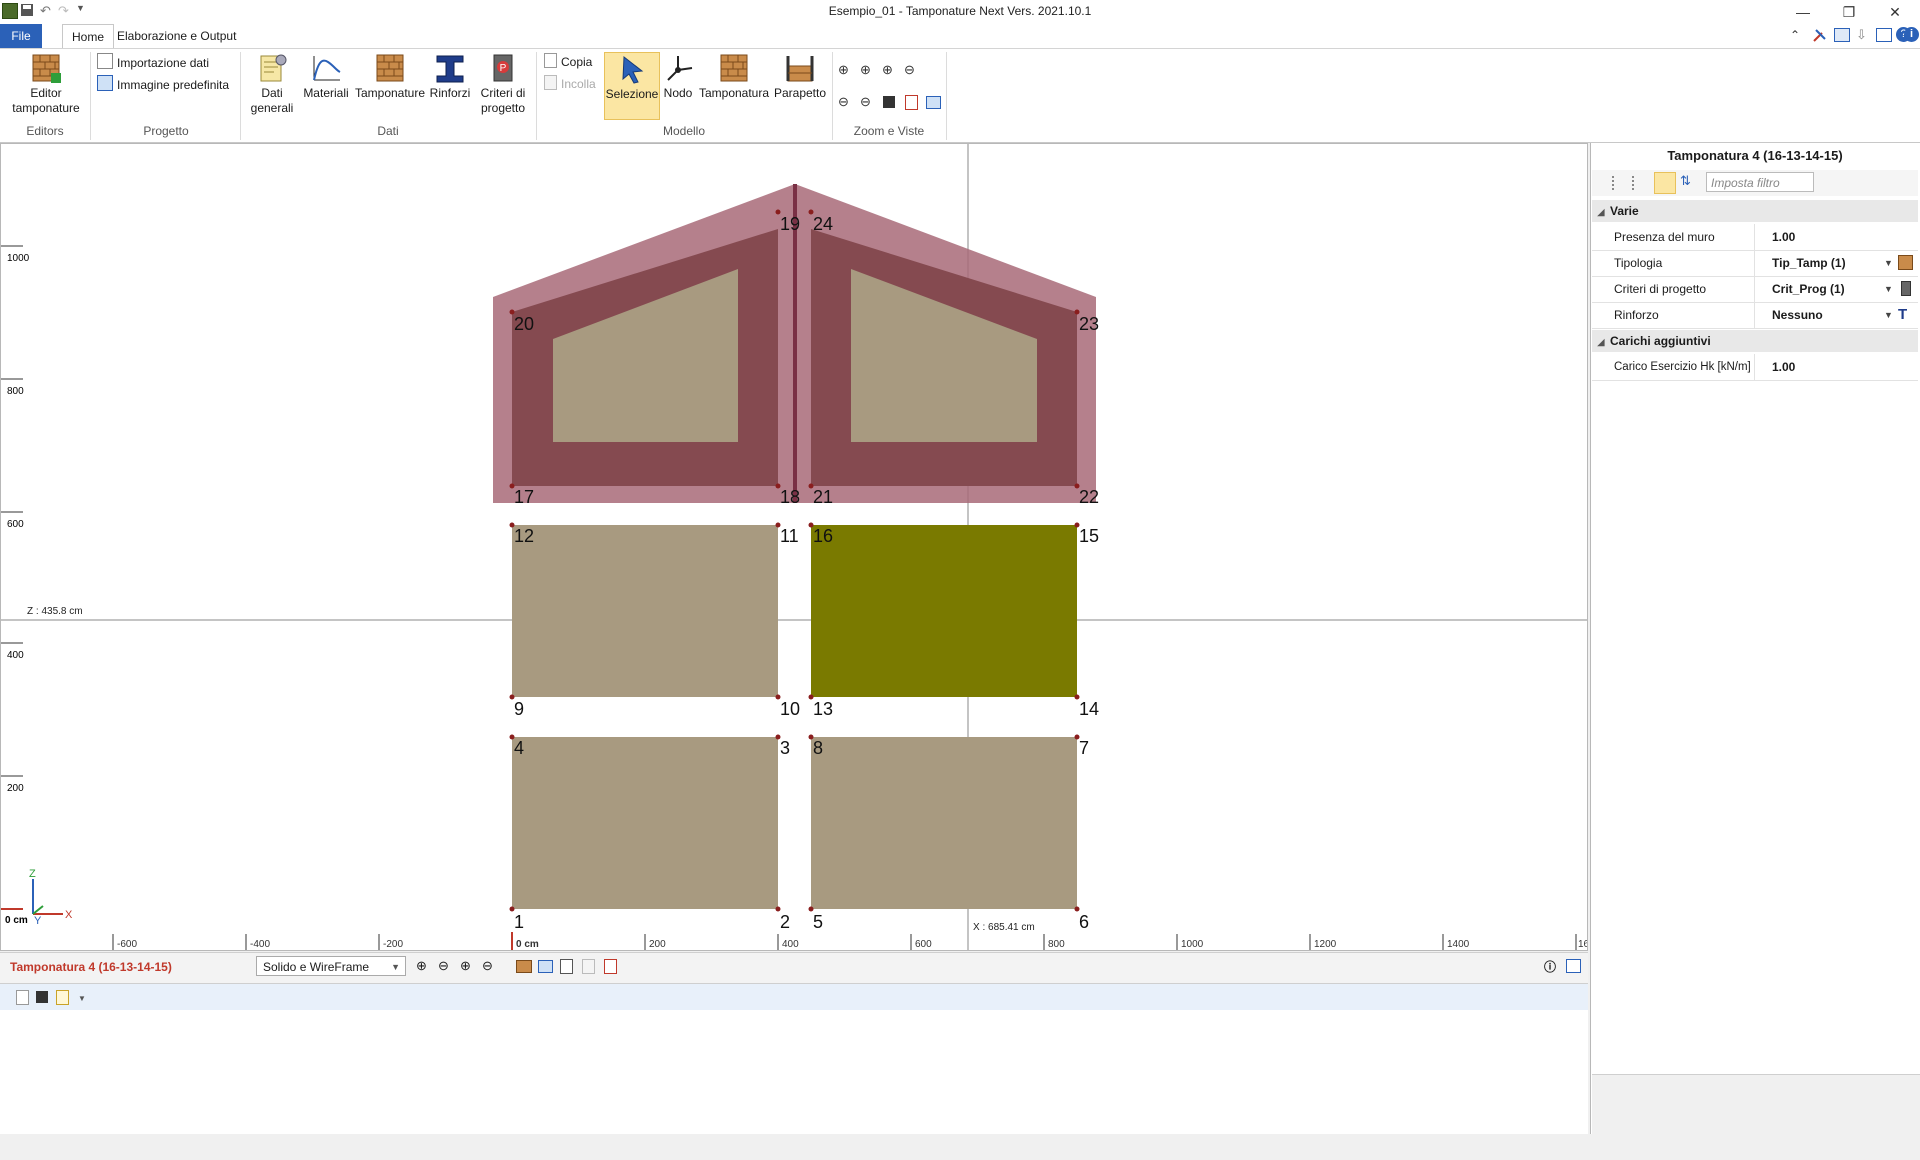 This screenshot has height=1160, width=1920. I want to click on property-value: Crit_Prog (1), so click(1808, 289).